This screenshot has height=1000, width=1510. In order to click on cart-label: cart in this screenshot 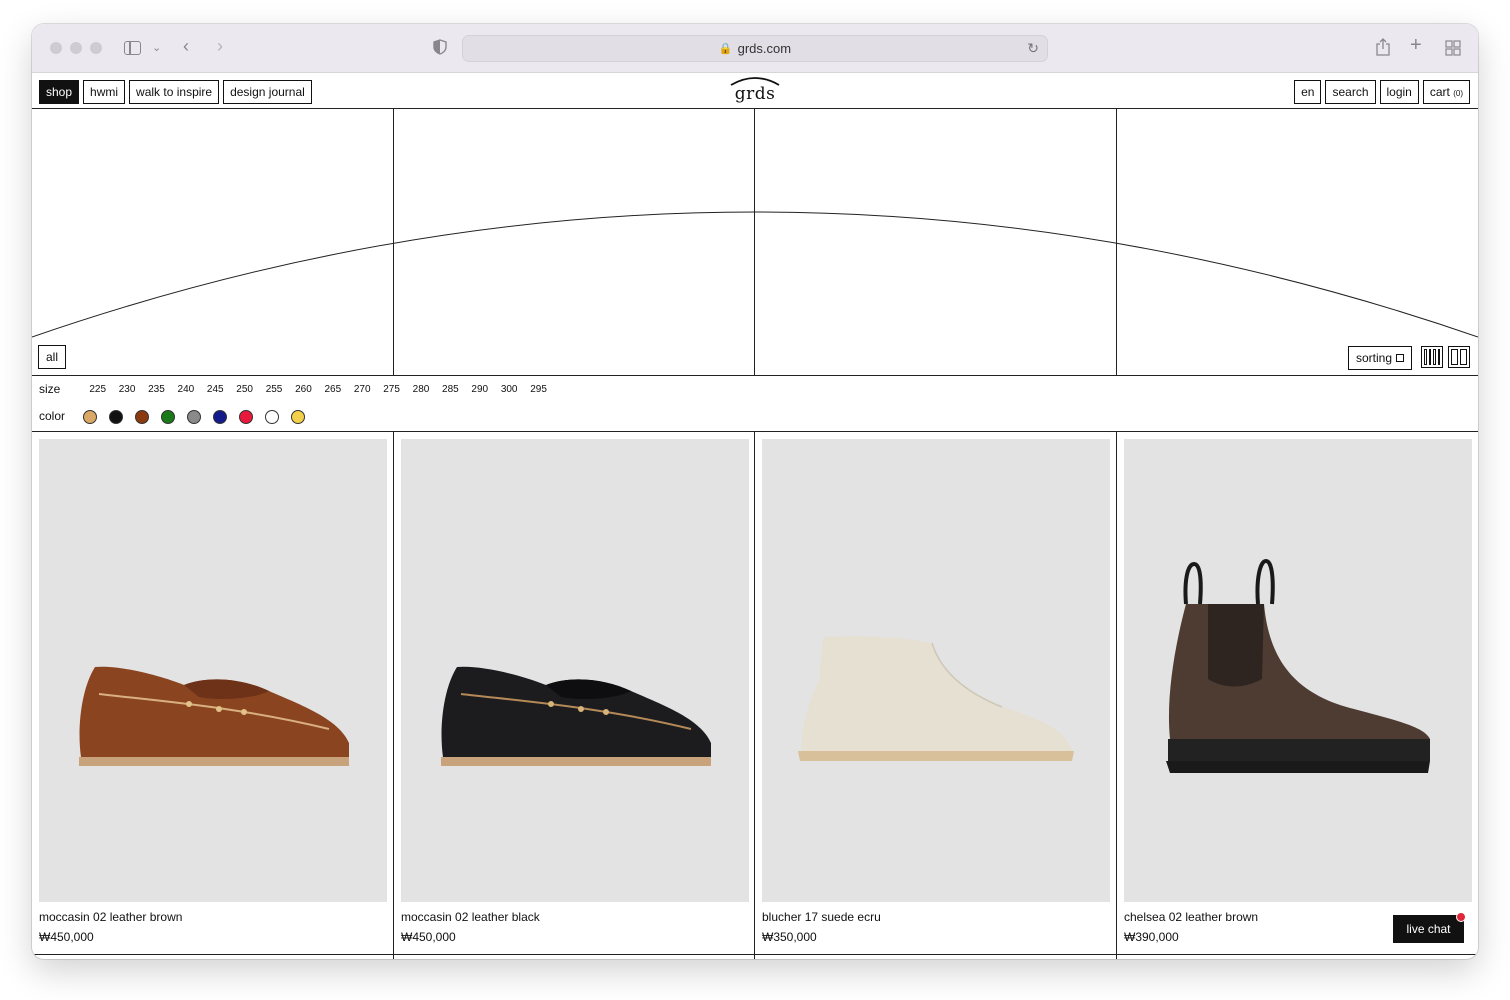, I will do `click(1439, 92)`.